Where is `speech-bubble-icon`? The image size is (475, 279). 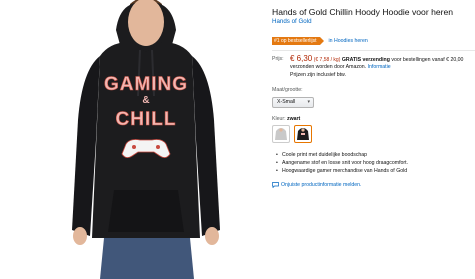
speech-bubble-icon is located at coordinates (275, 185).